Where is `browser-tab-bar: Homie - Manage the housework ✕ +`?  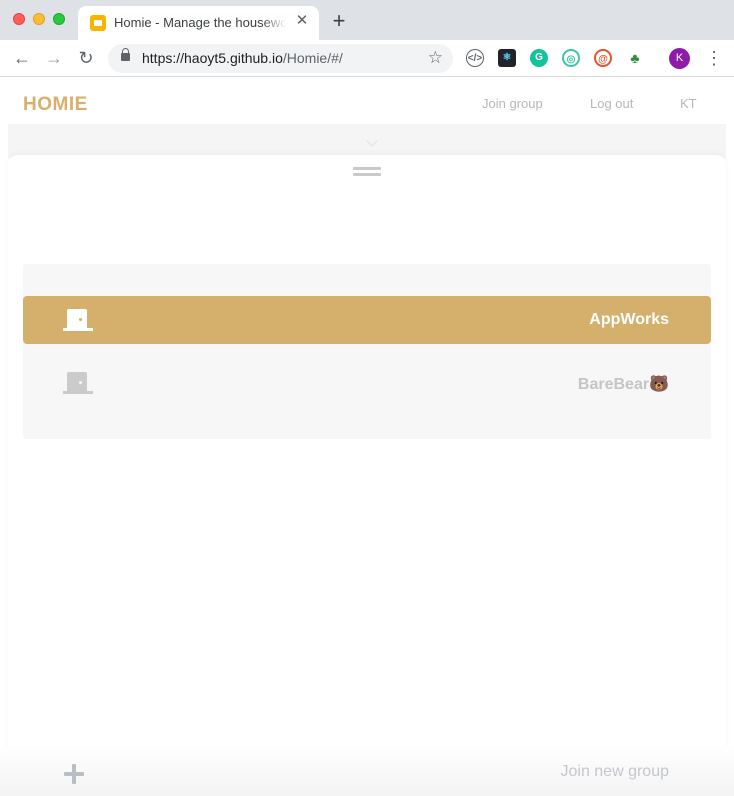
browser-tab-bar: Homie - Manage the housework ✕ + is located at coordinates (367, 20).